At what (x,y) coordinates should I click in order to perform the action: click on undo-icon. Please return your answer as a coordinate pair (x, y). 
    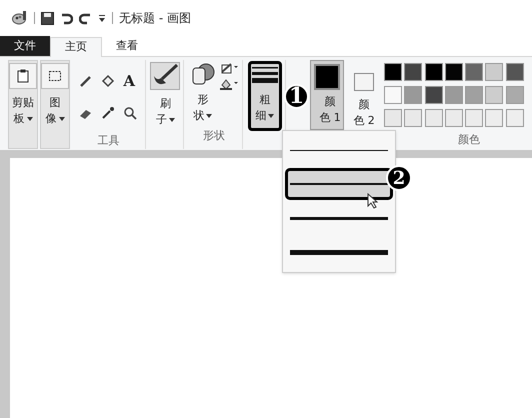
    Looking at the image, I should click on (66, 18).